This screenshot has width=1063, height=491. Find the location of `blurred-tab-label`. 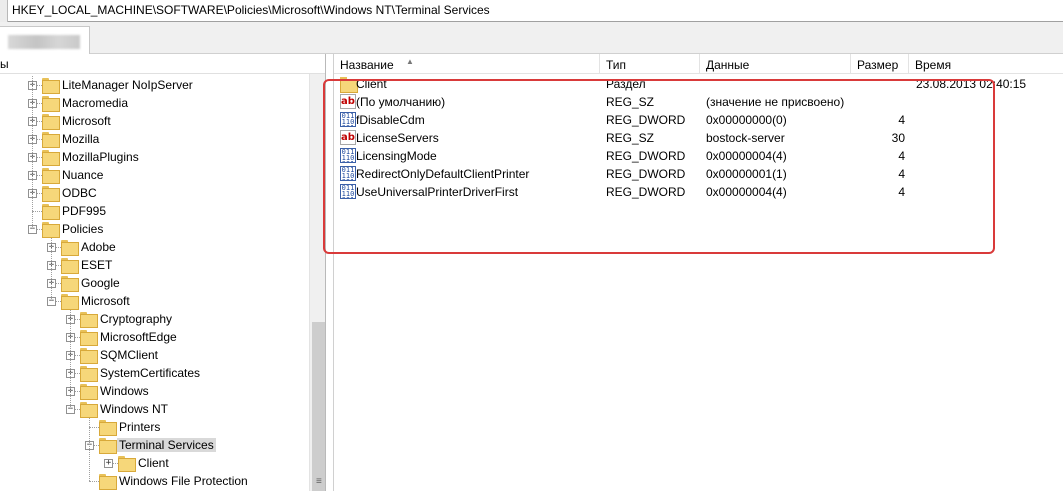

blurred-tab-label is located at coordinates (44, 42).